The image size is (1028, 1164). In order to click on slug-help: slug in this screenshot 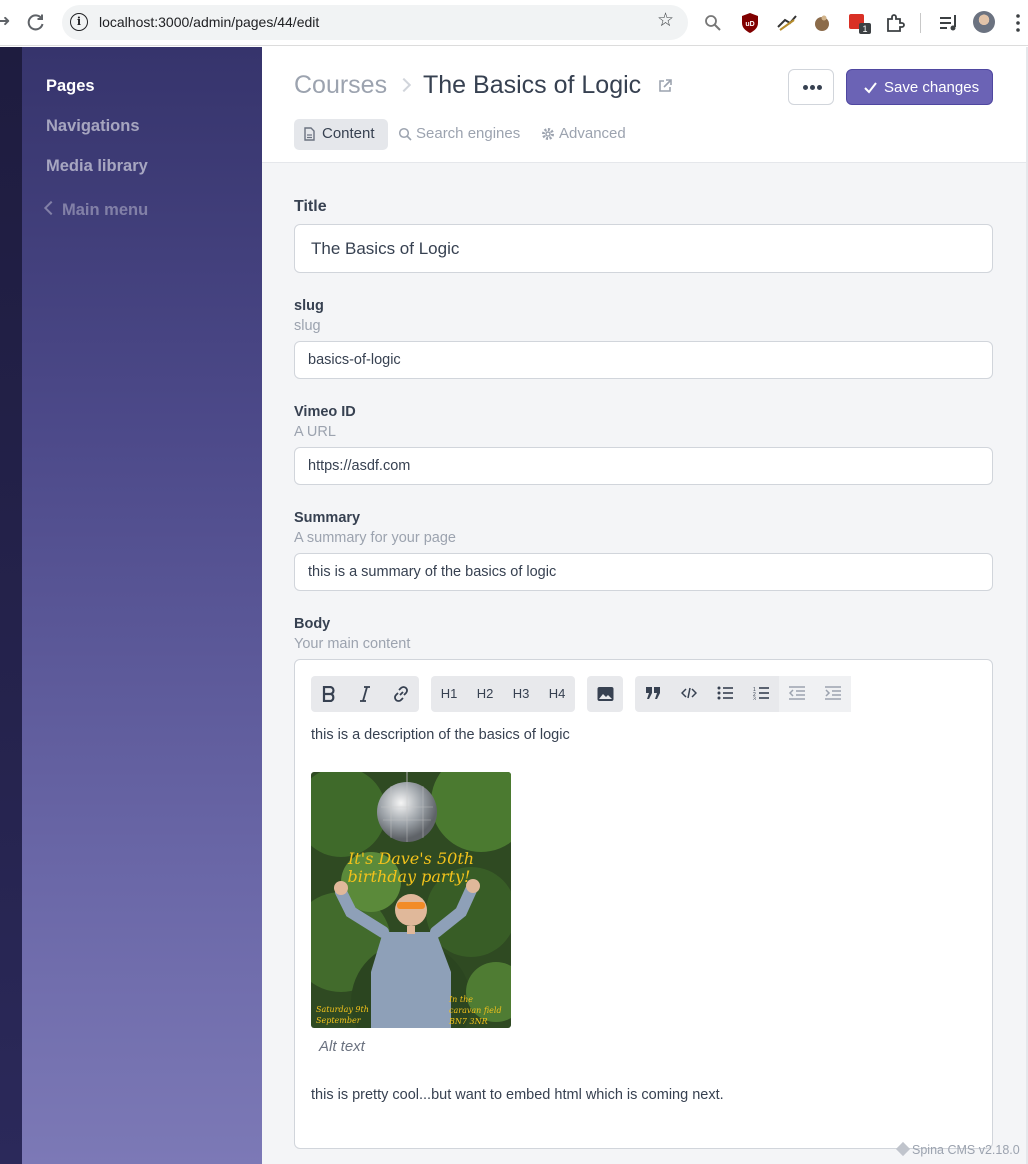, I will do `click(307, 326)`.